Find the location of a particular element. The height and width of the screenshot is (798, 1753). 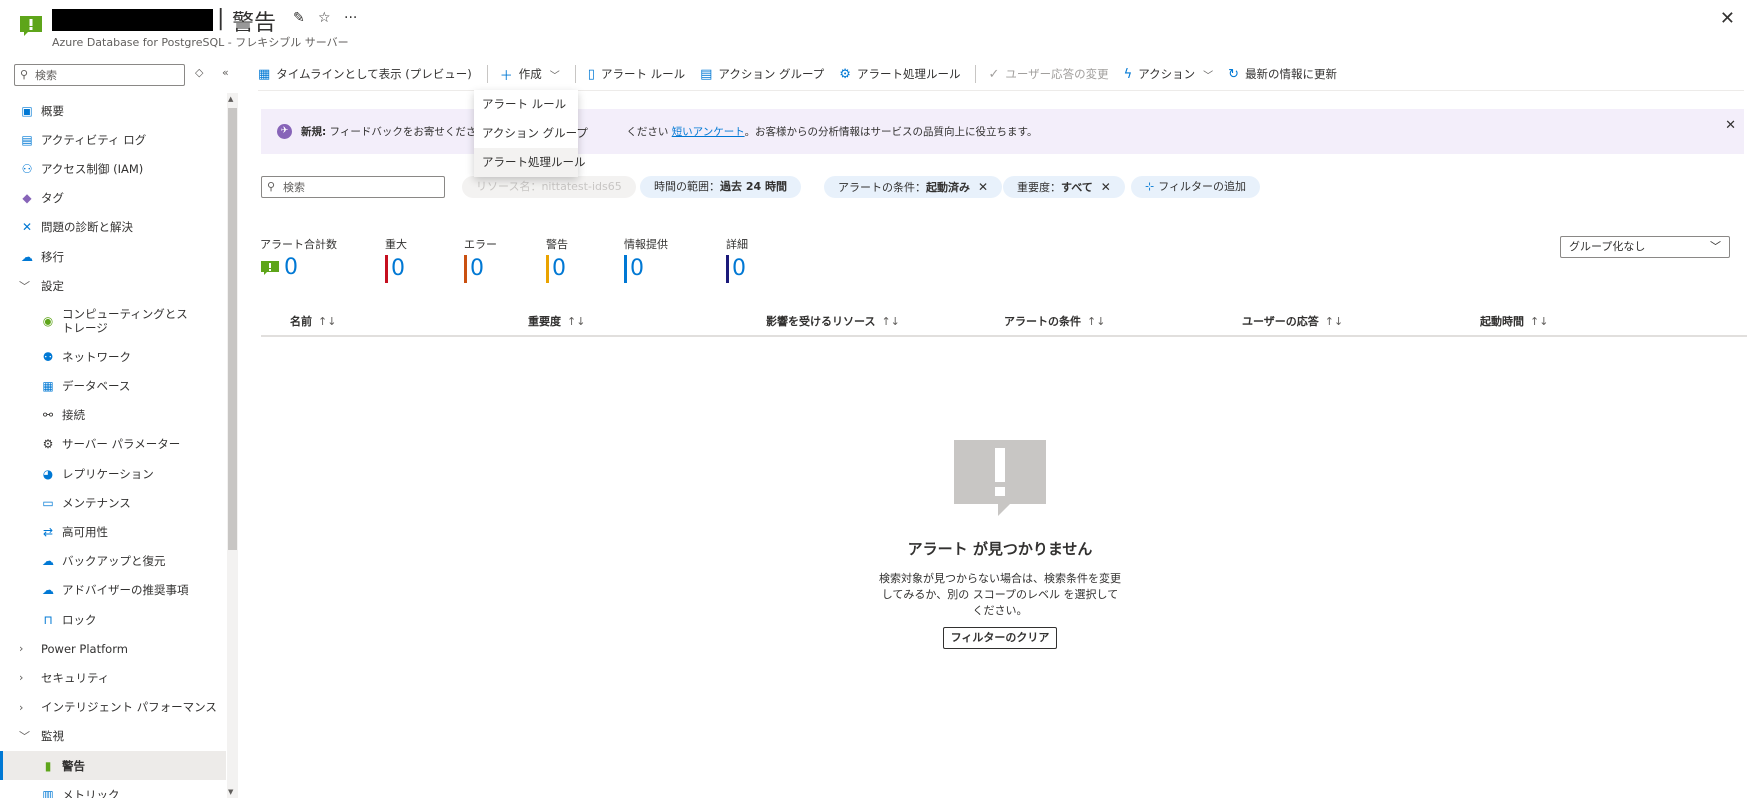

sidebar-item-replication: ◕ レプリケーション is located at coordinates (113, 473).